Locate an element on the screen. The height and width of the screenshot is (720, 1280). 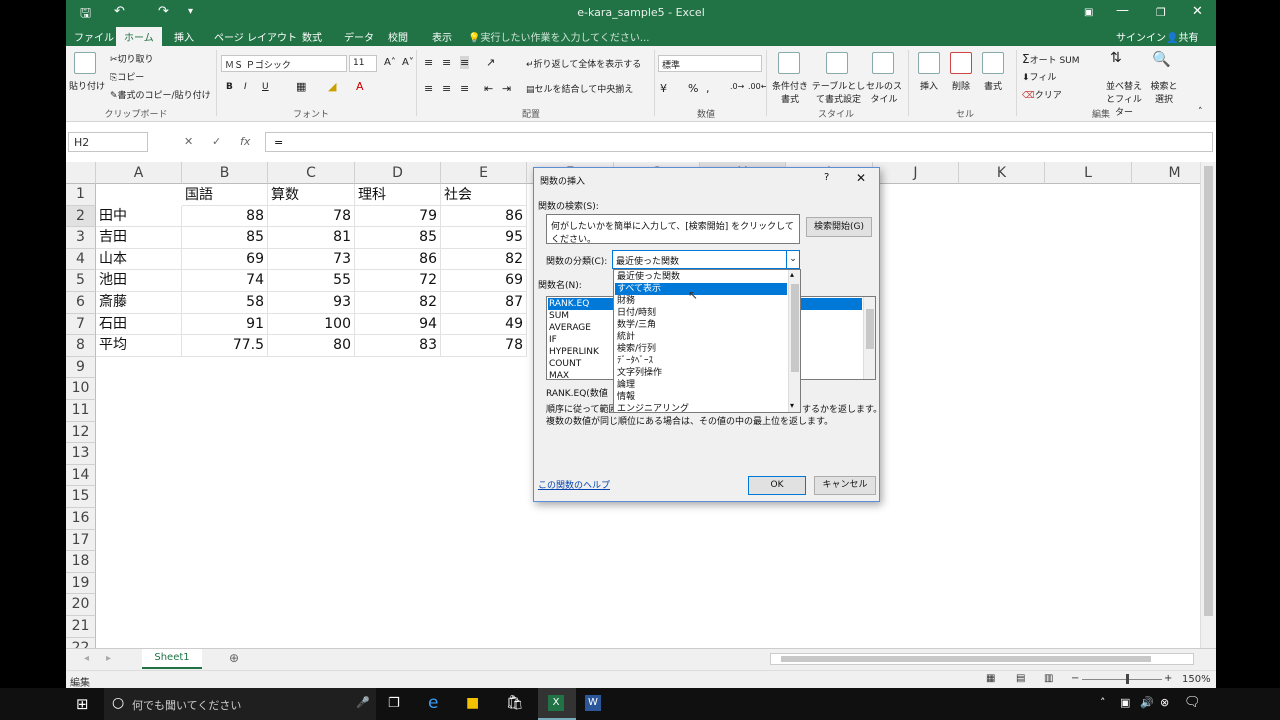
align-bottom-icon: ≡ is located at coordinates (465, 62).